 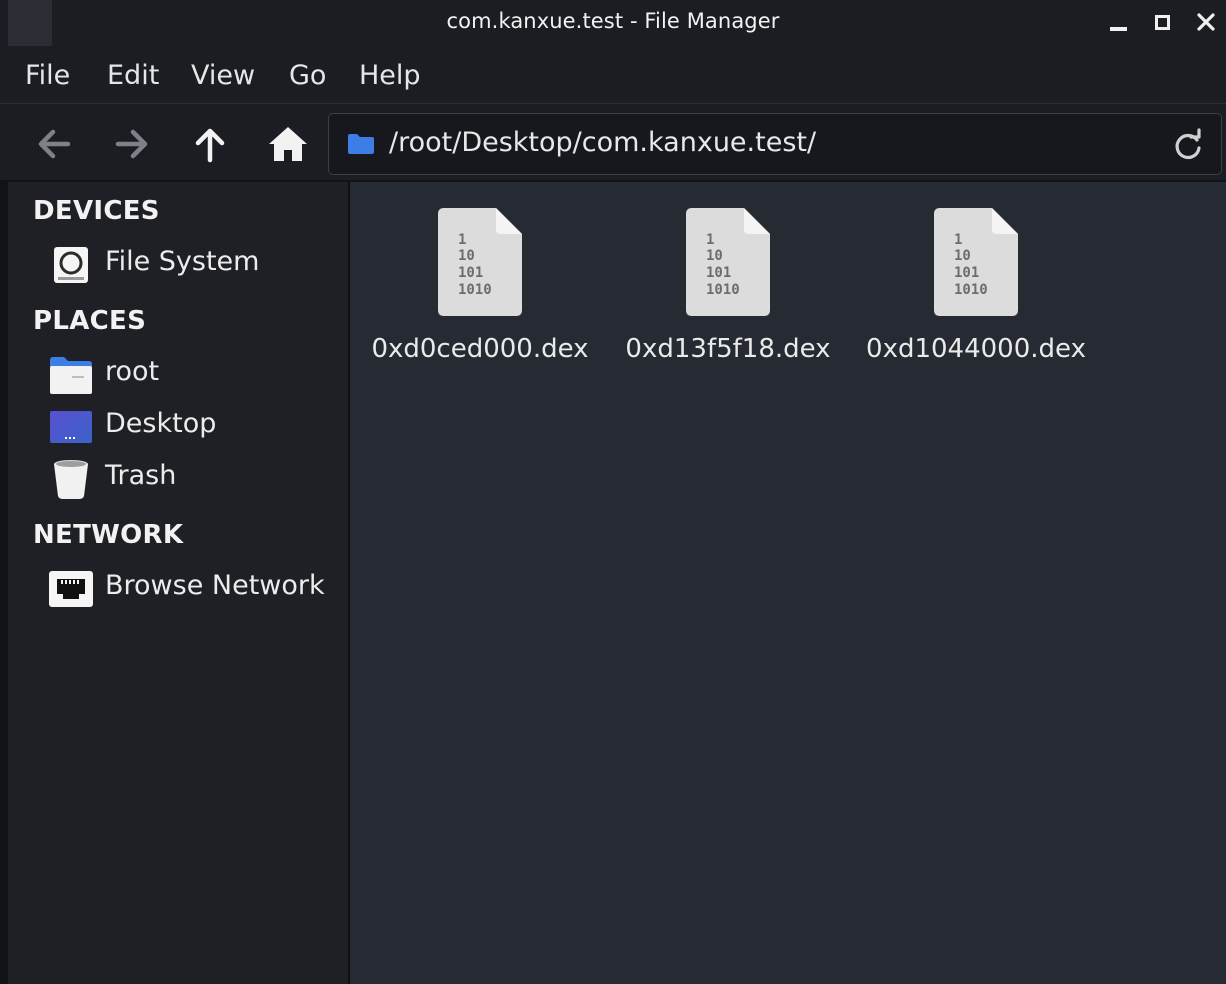 What do you see at coordinates (480, 349) in the screenshot?
I see `file-name: 0xd0ced000.dex` at bounding box center [480, 349].